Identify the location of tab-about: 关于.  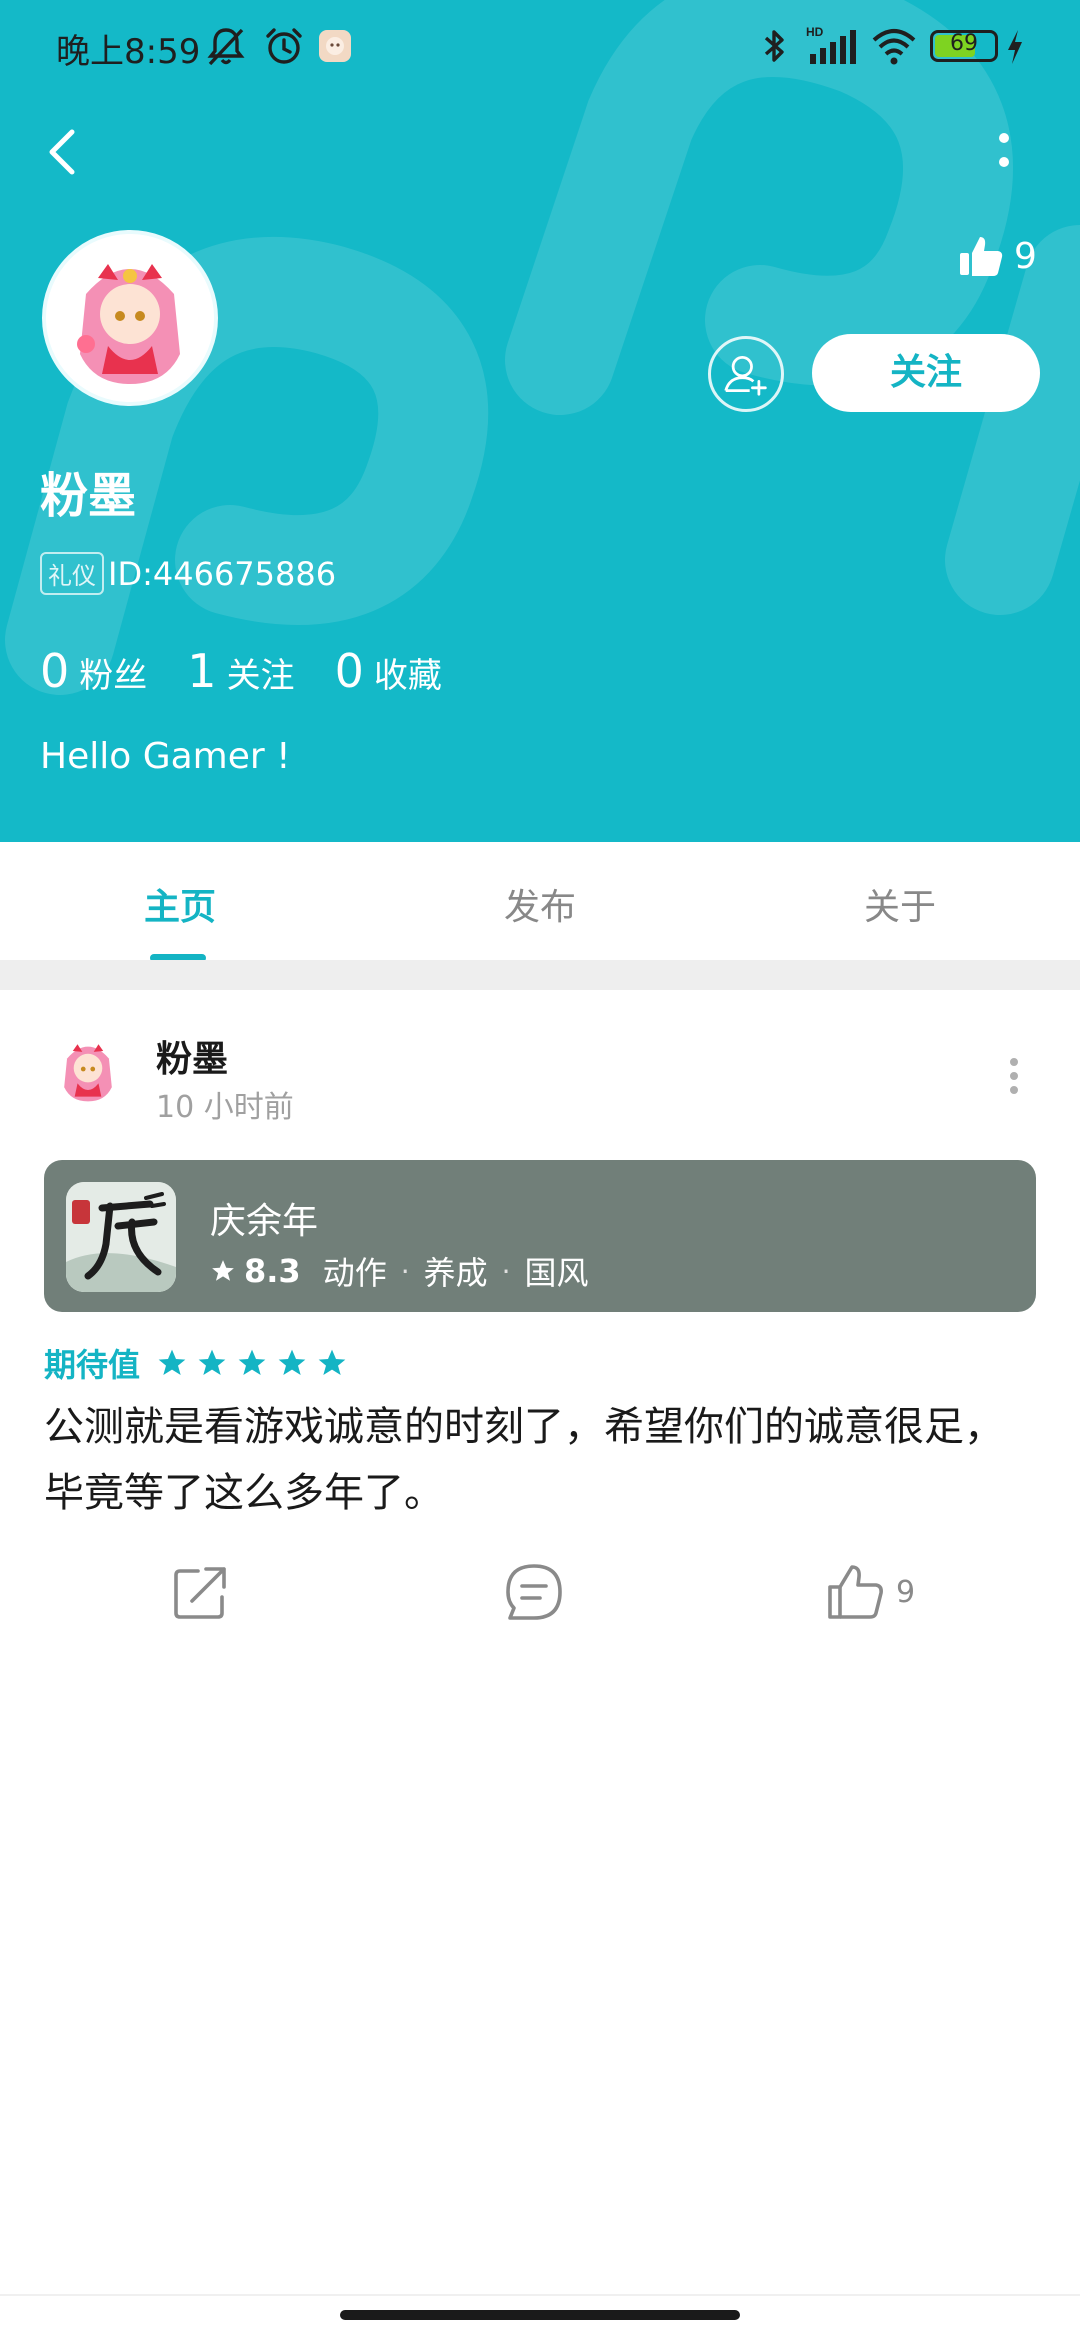
(900, 901).